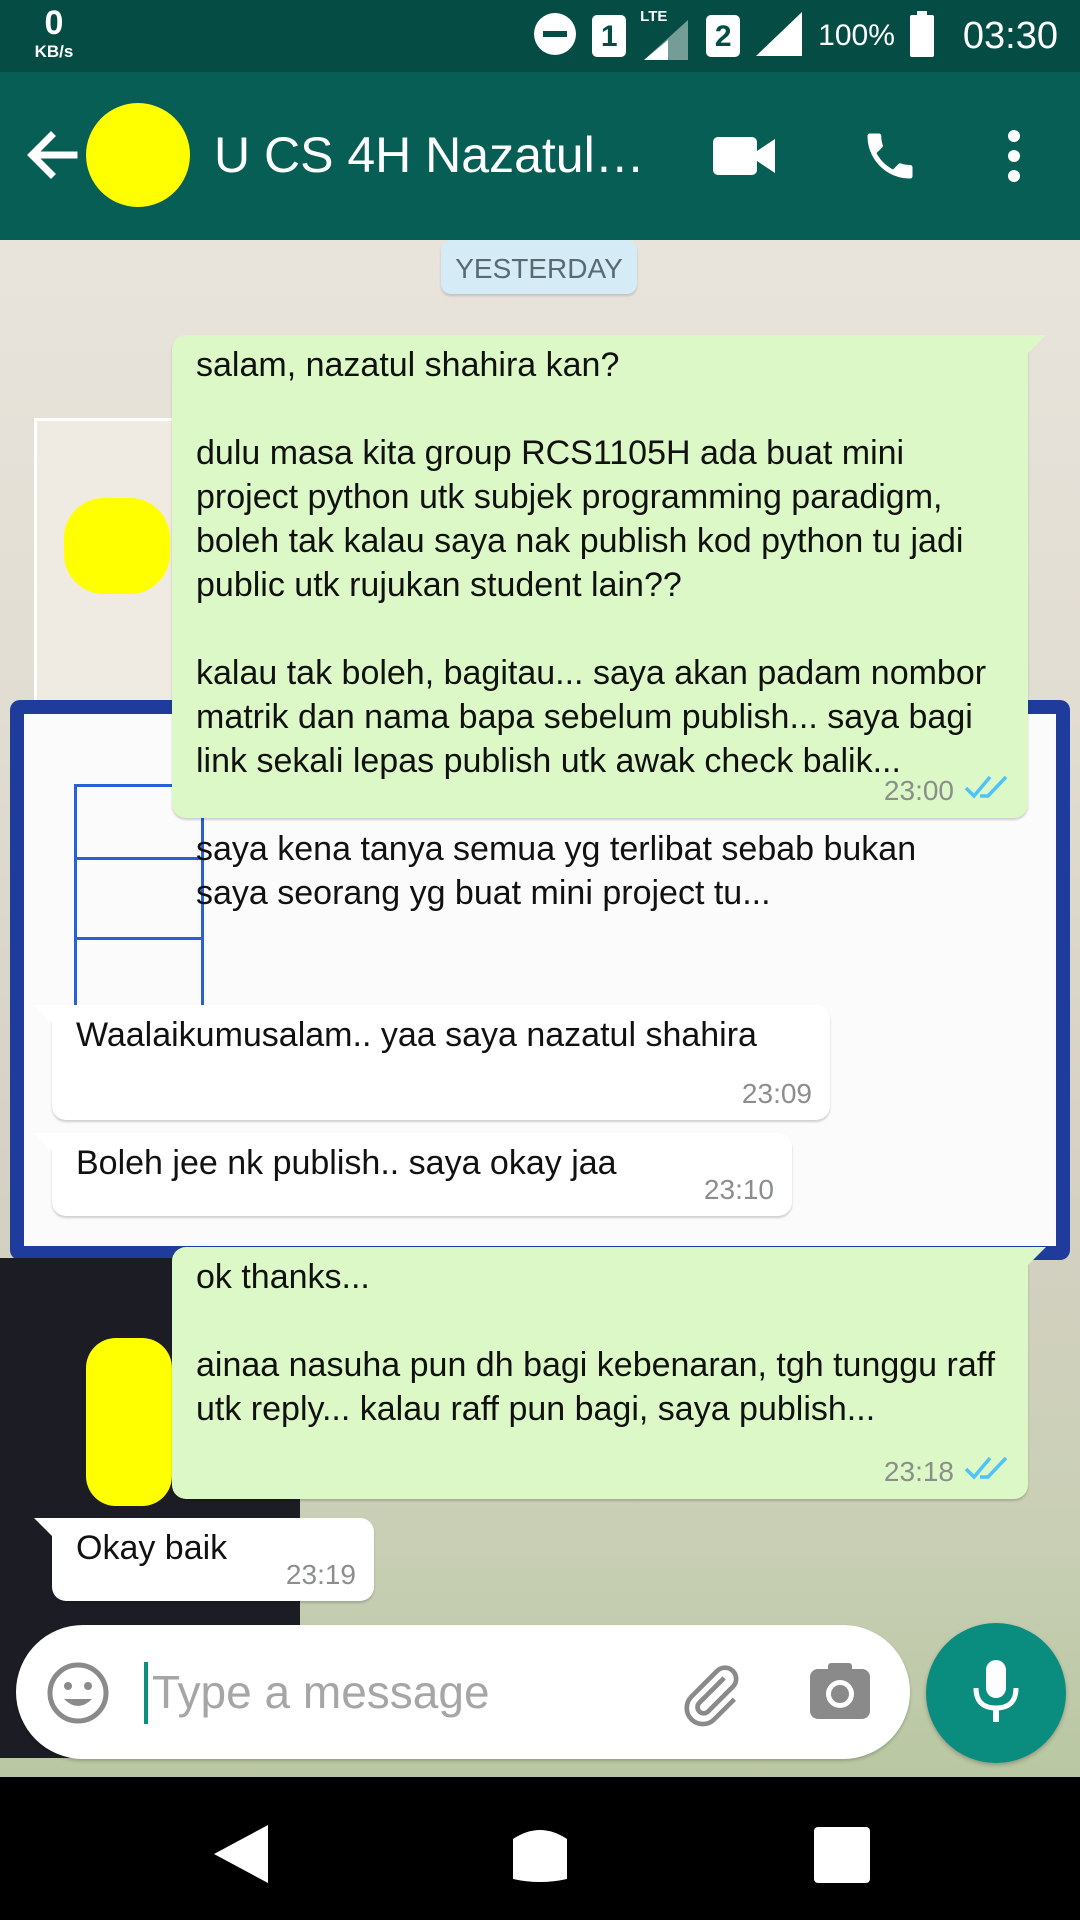 This screenshot has width=1080, height=1920. I want to click on message-meta: 23:10, so click(739, 1190).